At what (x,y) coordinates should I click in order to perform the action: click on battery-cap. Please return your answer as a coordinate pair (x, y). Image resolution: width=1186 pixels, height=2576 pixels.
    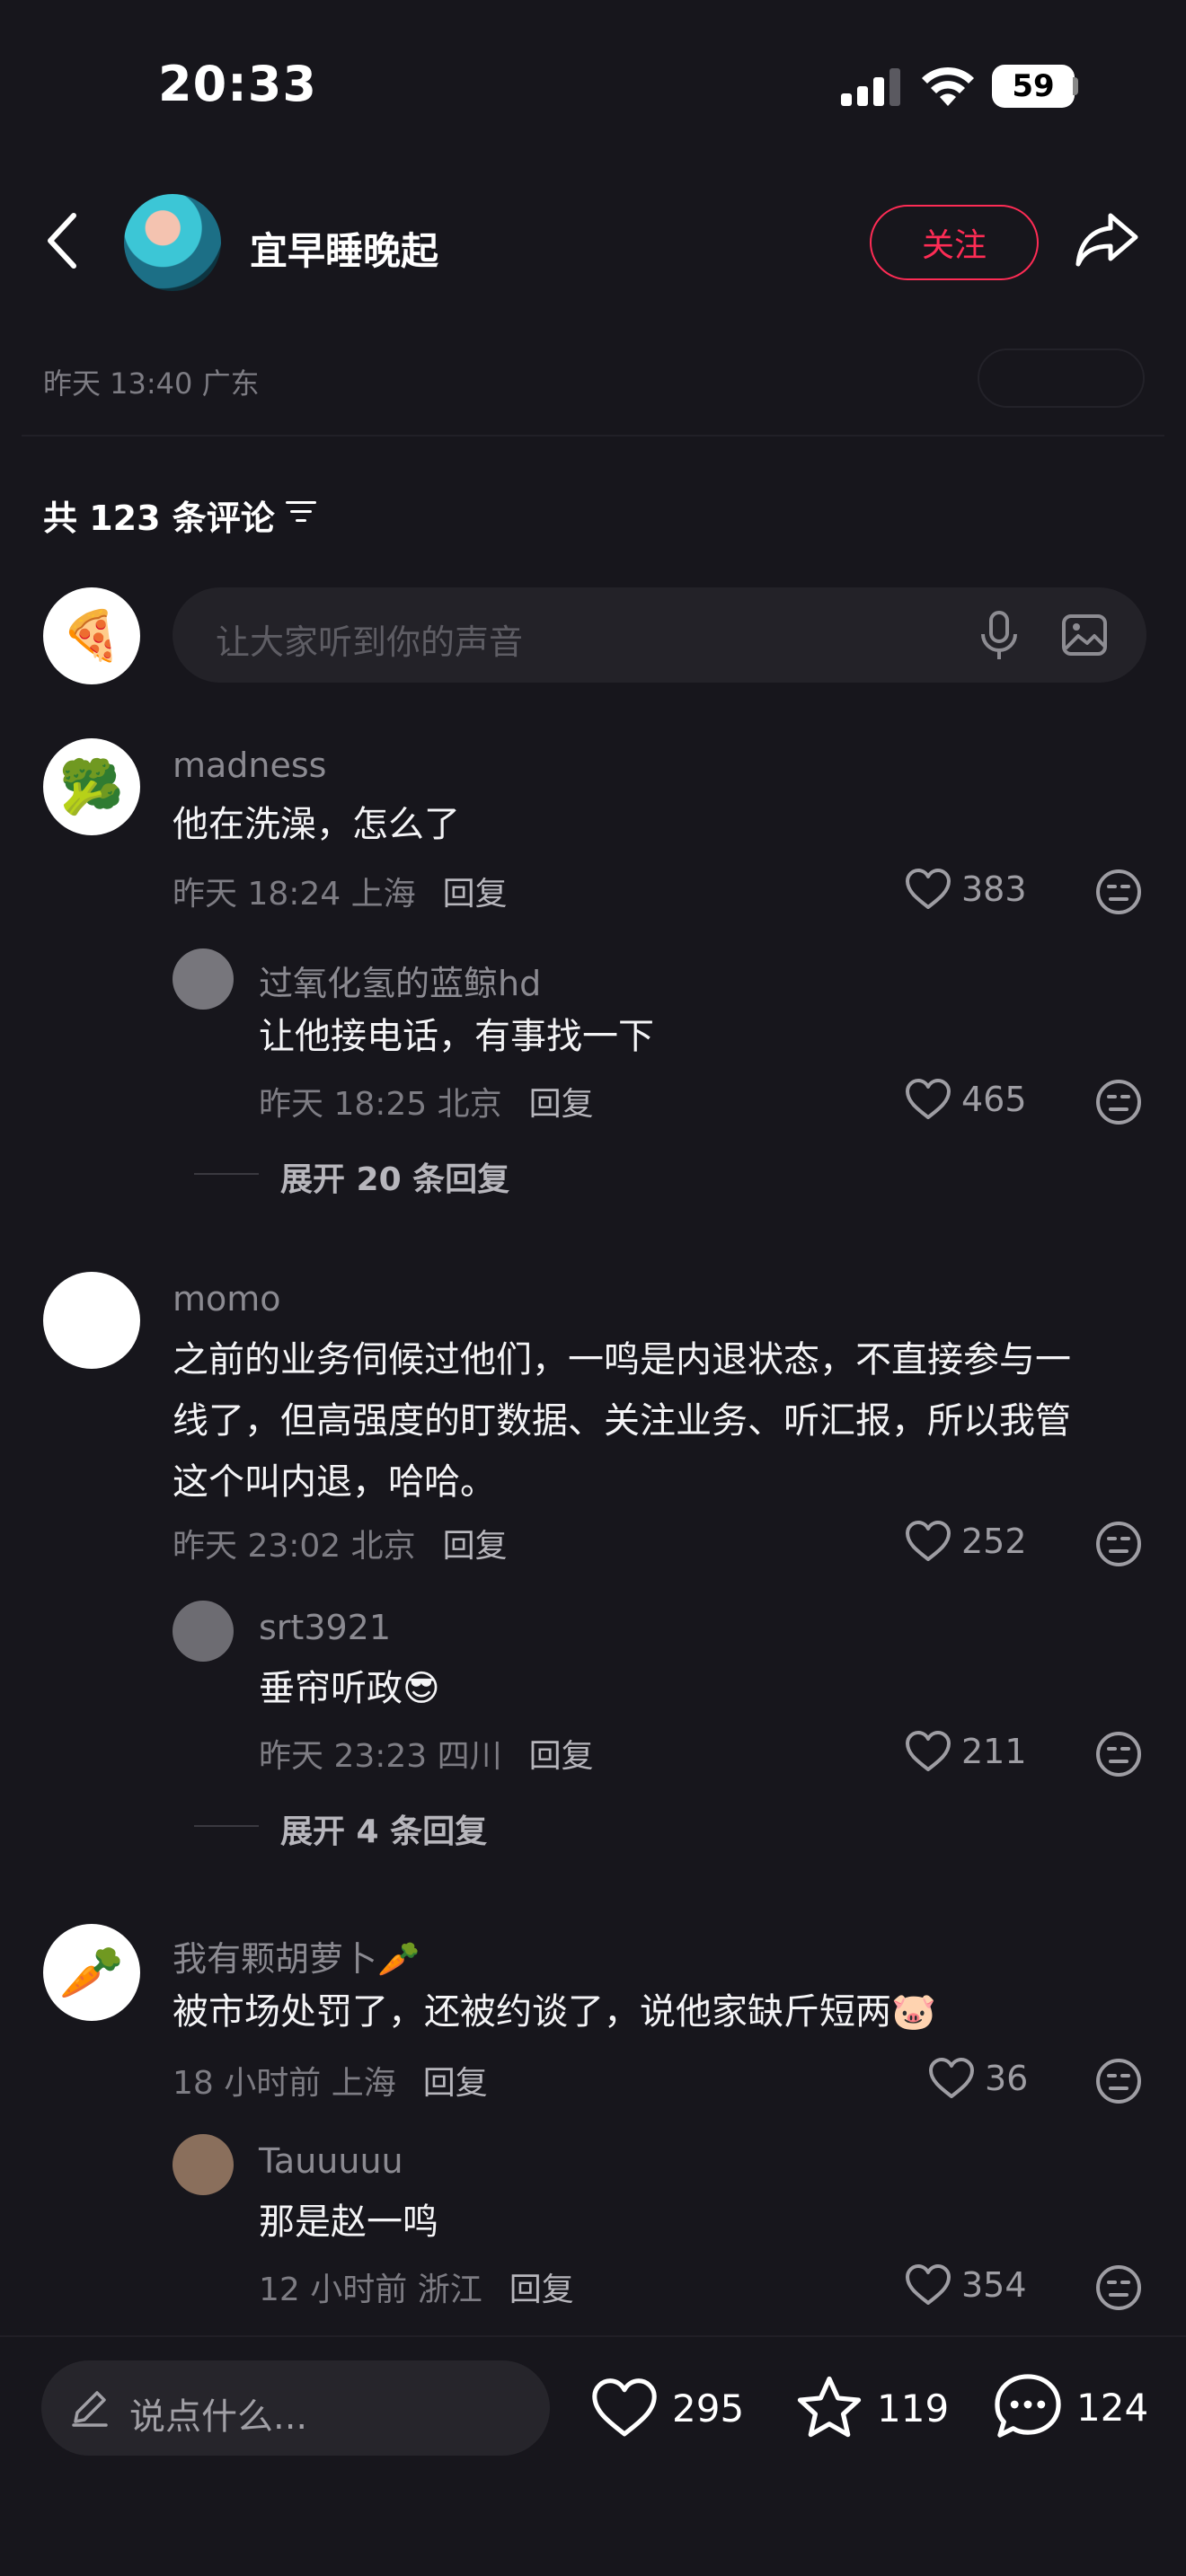
    Looking at the image, I should click on (1075, 86).